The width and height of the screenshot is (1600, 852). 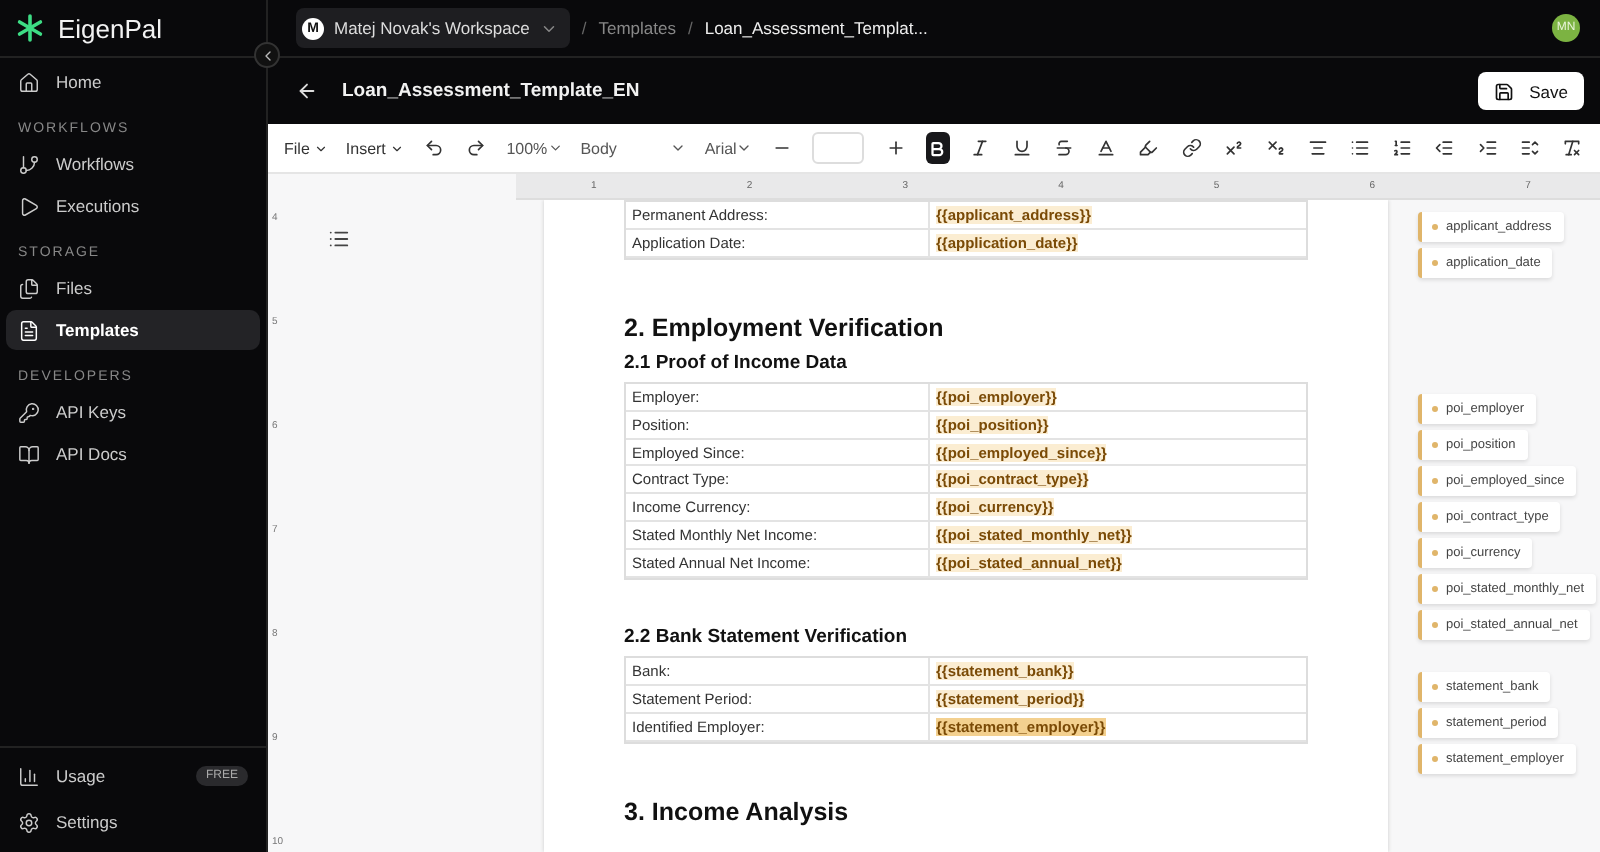 I want to click on font-size-input, so click(x=838, y=148).